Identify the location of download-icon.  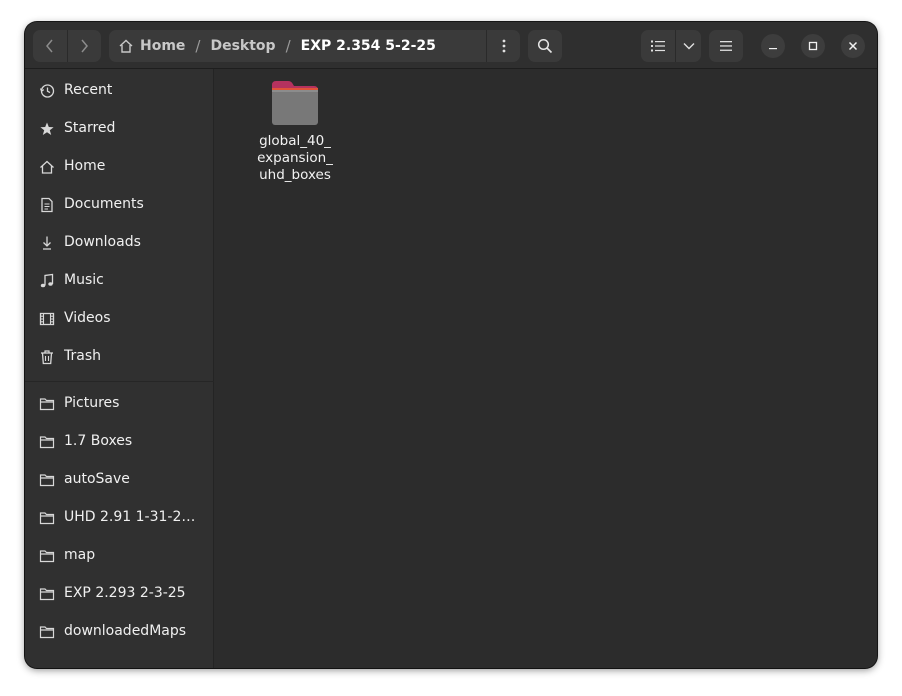
(47, 243).